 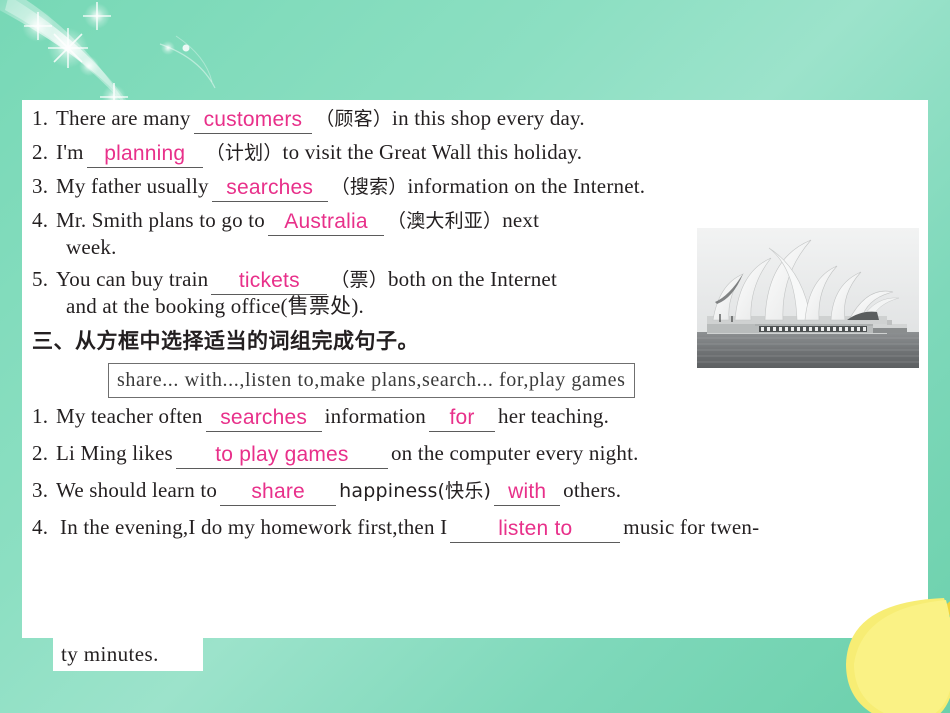 What do you see at coordinates (808, 298) in the screenshot?
I see `sydney-opera-house-photo` at bounding box center [808, 298].